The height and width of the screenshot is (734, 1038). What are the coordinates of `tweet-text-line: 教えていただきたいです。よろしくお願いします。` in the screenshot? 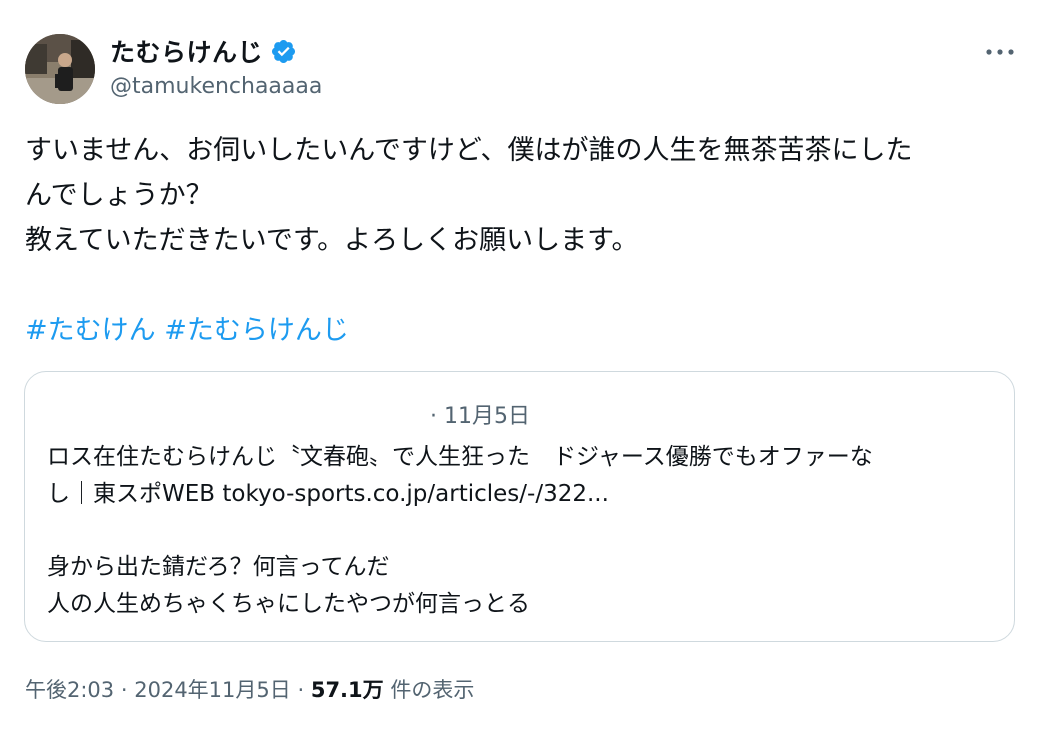 It's located at (332, 240).